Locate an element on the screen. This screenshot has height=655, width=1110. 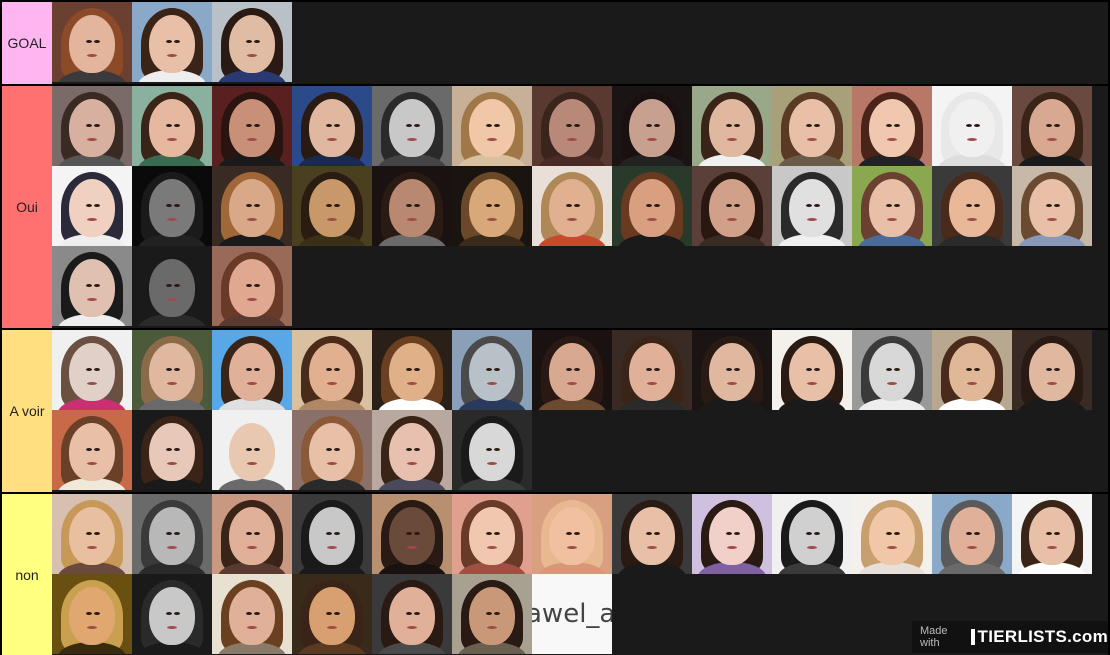
tierlists-watermark: Made with TIERLISTS.com is located at coordinates (1010, 637).